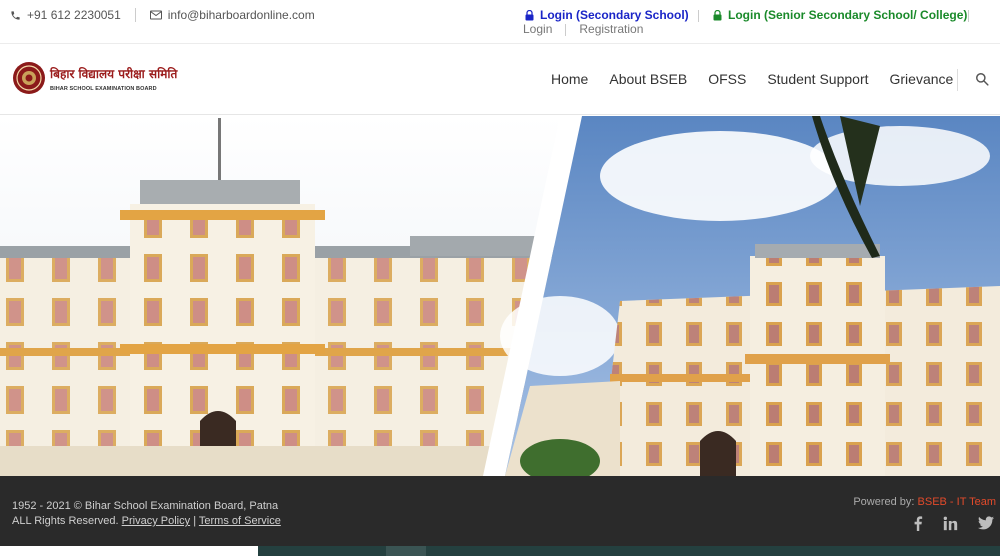 Image resolution: width=1000 pixels, height=556 pixels. I want to click on search-icon, so click(982, 79).